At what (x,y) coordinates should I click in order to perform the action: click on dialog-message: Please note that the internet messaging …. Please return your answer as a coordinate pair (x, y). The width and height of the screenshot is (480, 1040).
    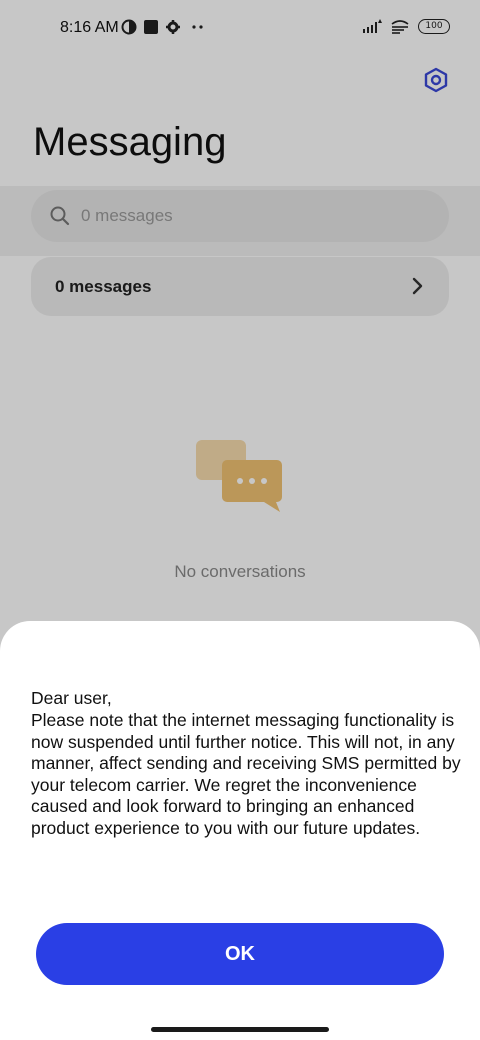
    Looking at the image, I should click on (246, 774).